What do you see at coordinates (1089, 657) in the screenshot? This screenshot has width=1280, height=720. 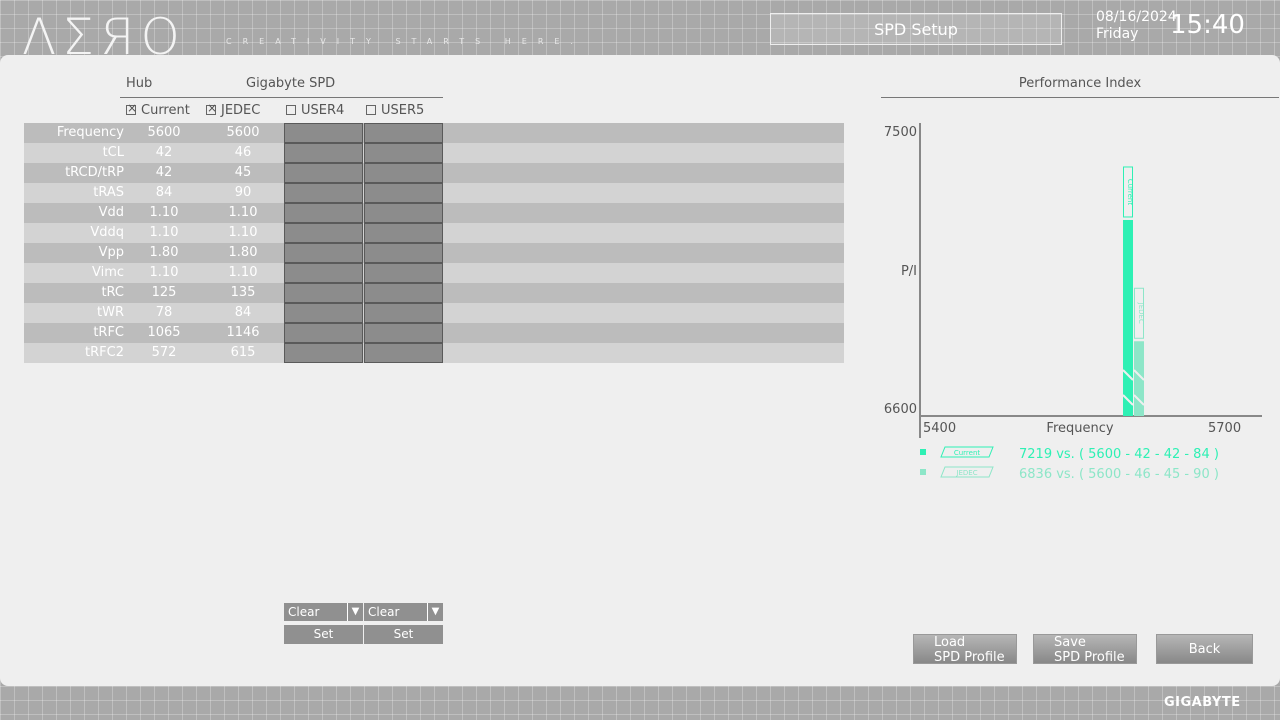 I see `save-label-2: SPD Profile` at bounding box center [1089, 657].